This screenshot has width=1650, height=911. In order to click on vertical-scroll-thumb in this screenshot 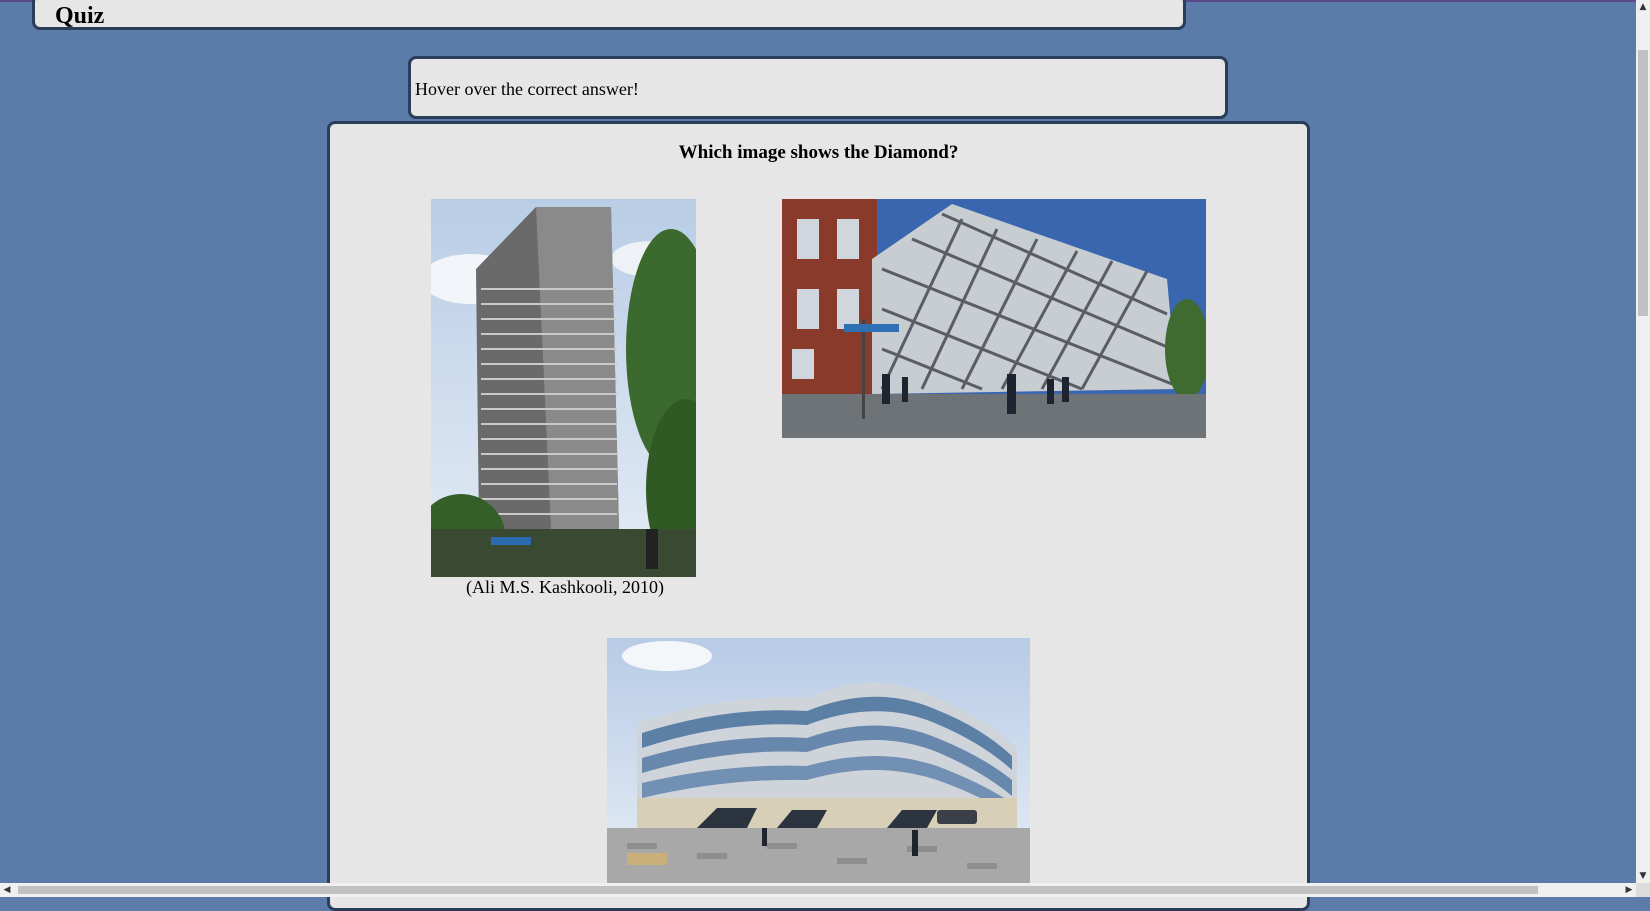, I will do `click(1643, 183)`.